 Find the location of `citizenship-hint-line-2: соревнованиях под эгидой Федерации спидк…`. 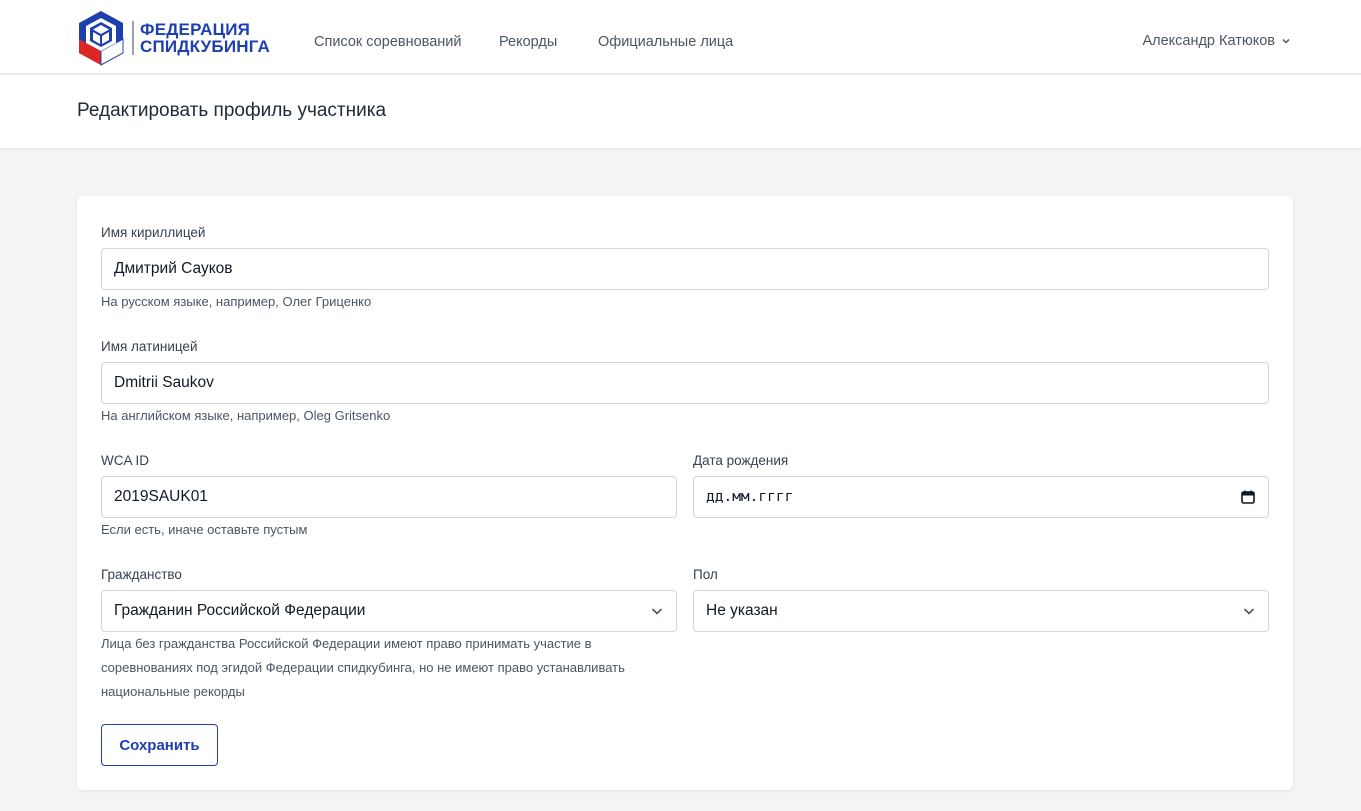

citizenship-hint-line-2: соревнованиях под эгидой Федерации спидк… is located at coordinates (363, 667).